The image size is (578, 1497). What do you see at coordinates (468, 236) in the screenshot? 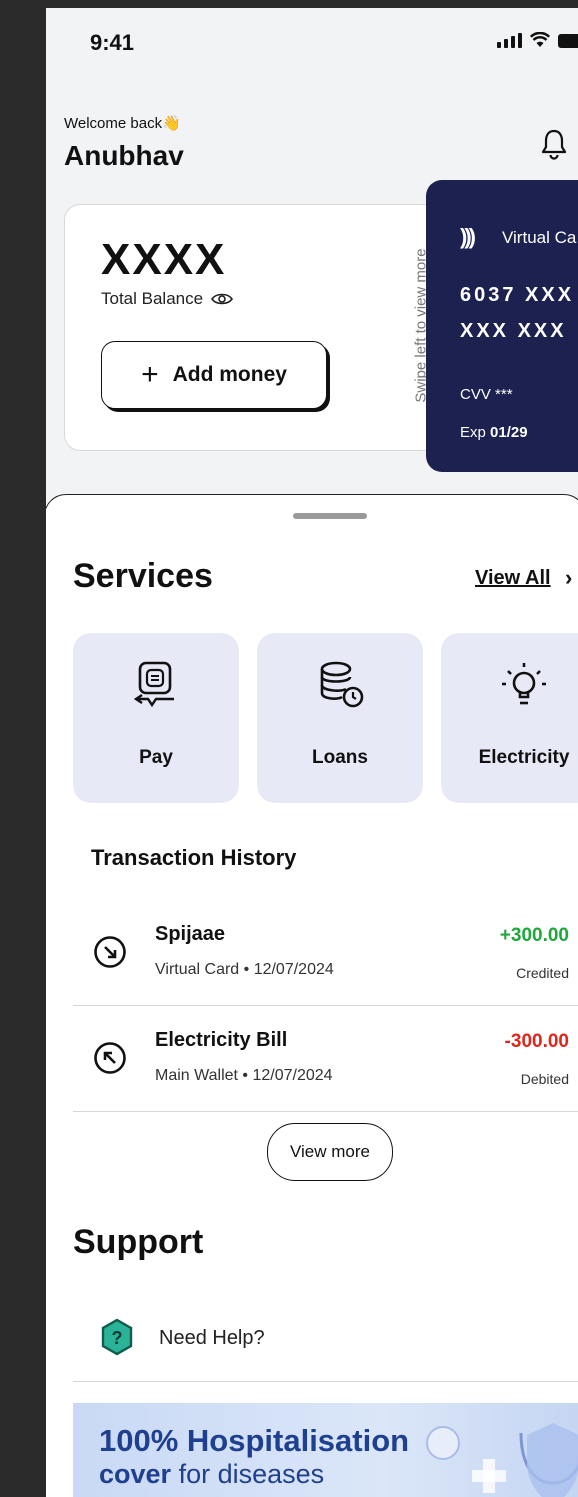
I see `contactless-icon: )))` at bounding box center [468, 236].